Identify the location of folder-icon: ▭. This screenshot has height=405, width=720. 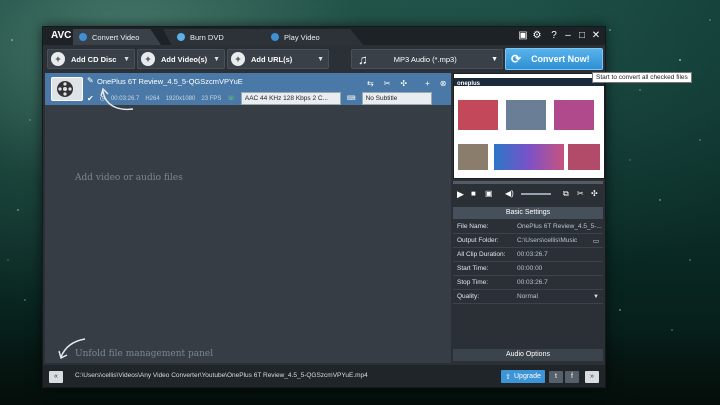
(596, 241).